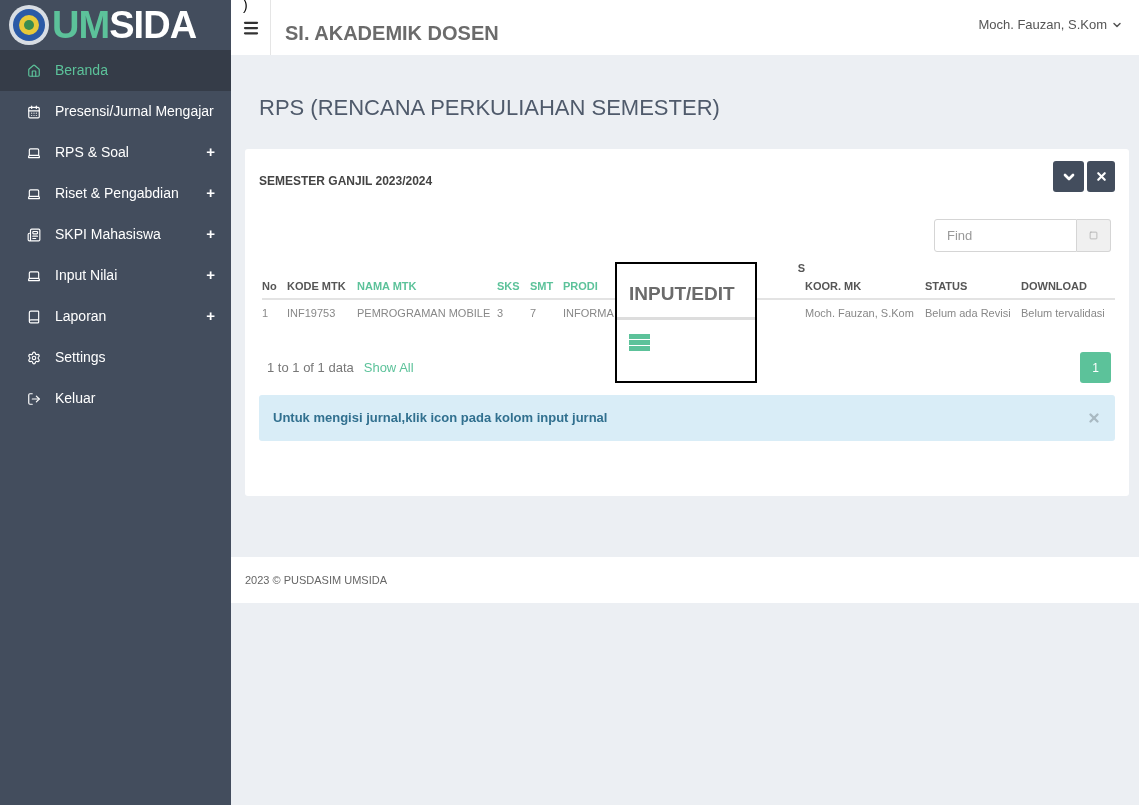 The image size is (1139, 805). I want to click on table-cell-text: PEMROGRAMAN MOBILE, so click(424, 313).